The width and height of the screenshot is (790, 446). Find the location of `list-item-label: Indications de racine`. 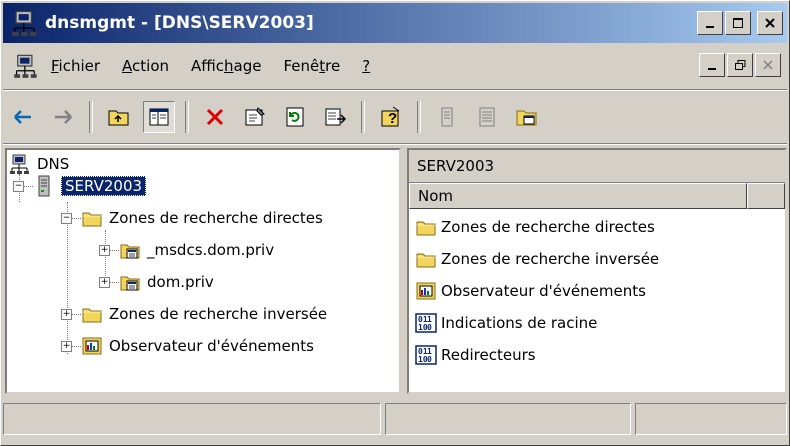

list-item-label: Indications de racine is located at coordinates (519, 323).